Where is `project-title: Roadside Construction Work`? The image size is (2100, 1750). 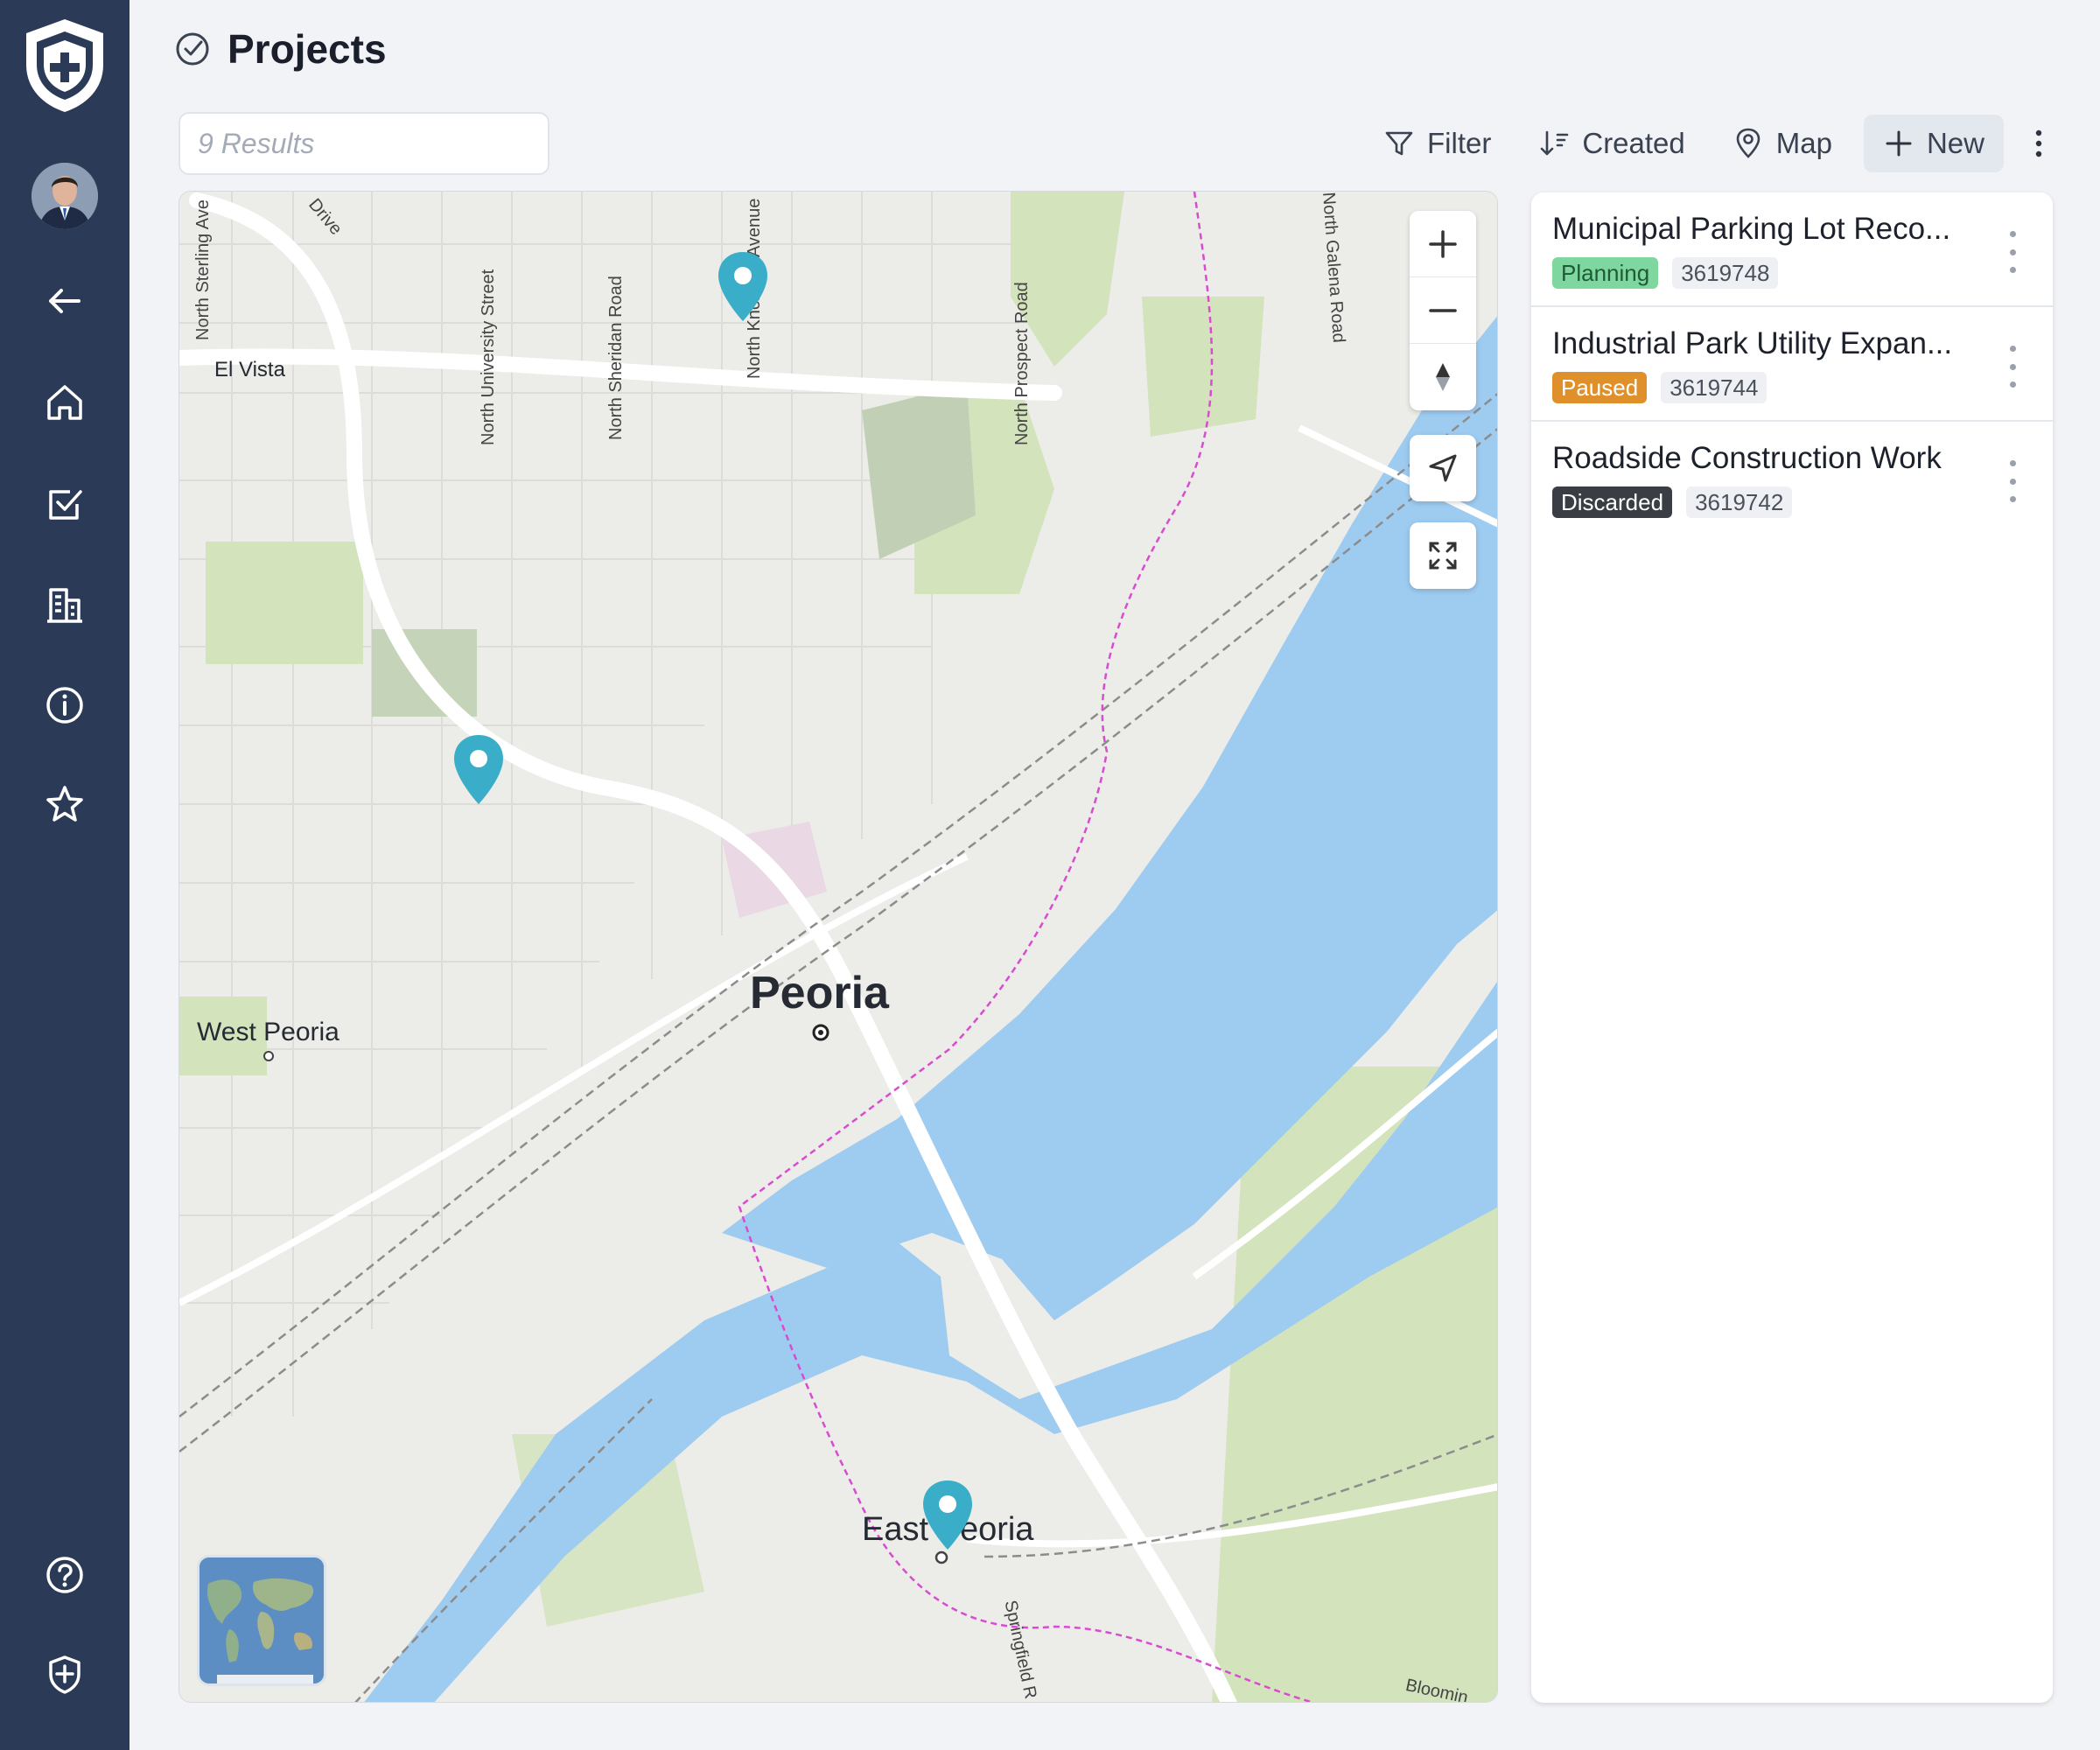 project-title: Roadside Construction Work is located at coordinates (1747, 458).